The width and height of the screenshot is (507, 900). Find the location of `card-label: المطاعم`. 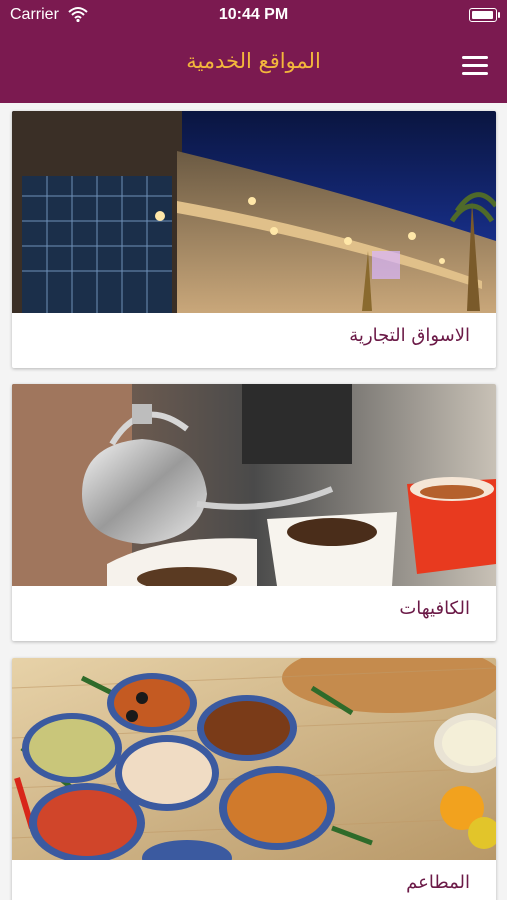

card-label: المطاعم is located at coordinates (438, 882).